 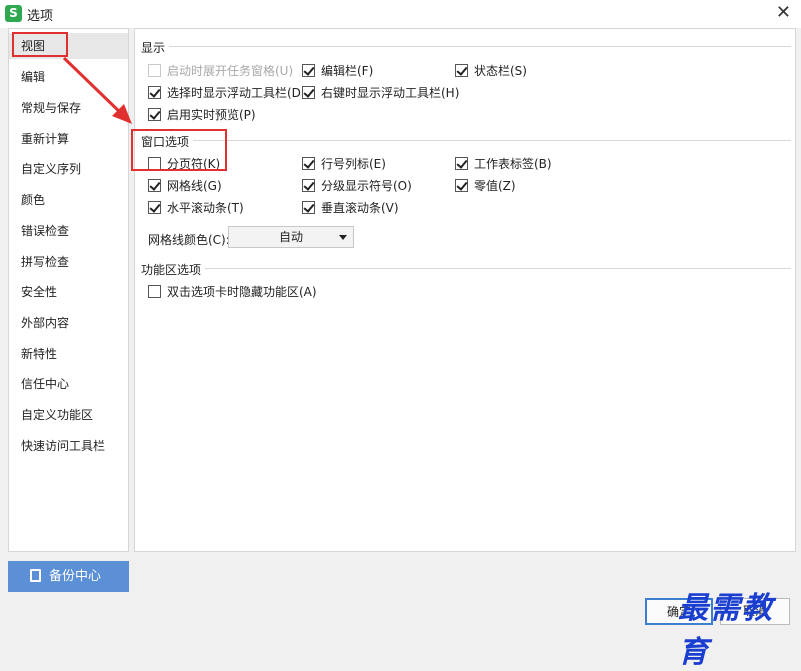 What do you see at coordinates (68, 231) in the screenshot?
I see `sidebar-item-error-check: 错误检查` at bounding box center [68, 231].